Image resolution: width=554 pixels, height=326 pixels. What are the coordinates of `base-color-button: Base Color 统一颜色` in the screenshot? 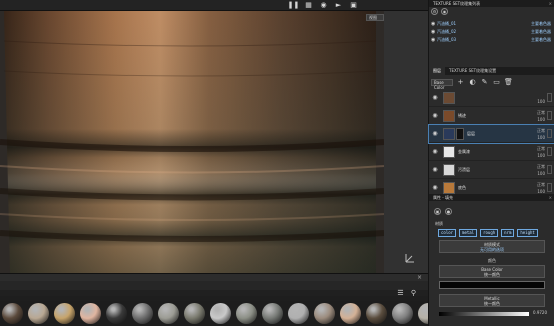 It's located at (492, 271).